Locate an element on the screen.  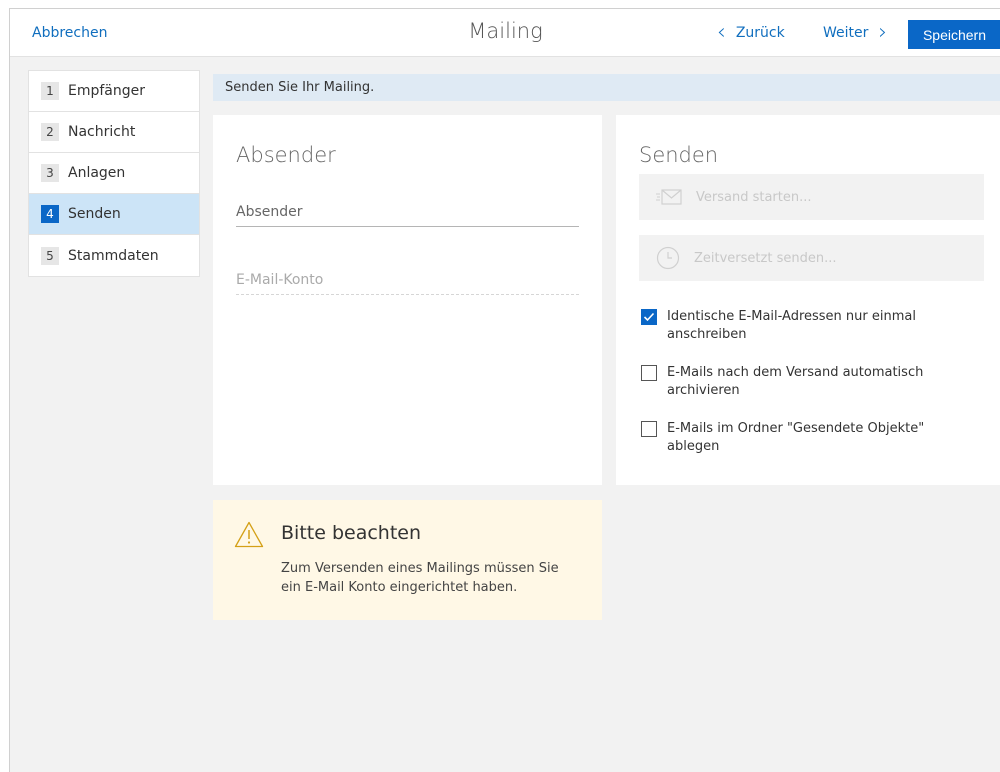
envelope-icon is located at coordinates (669, 197).